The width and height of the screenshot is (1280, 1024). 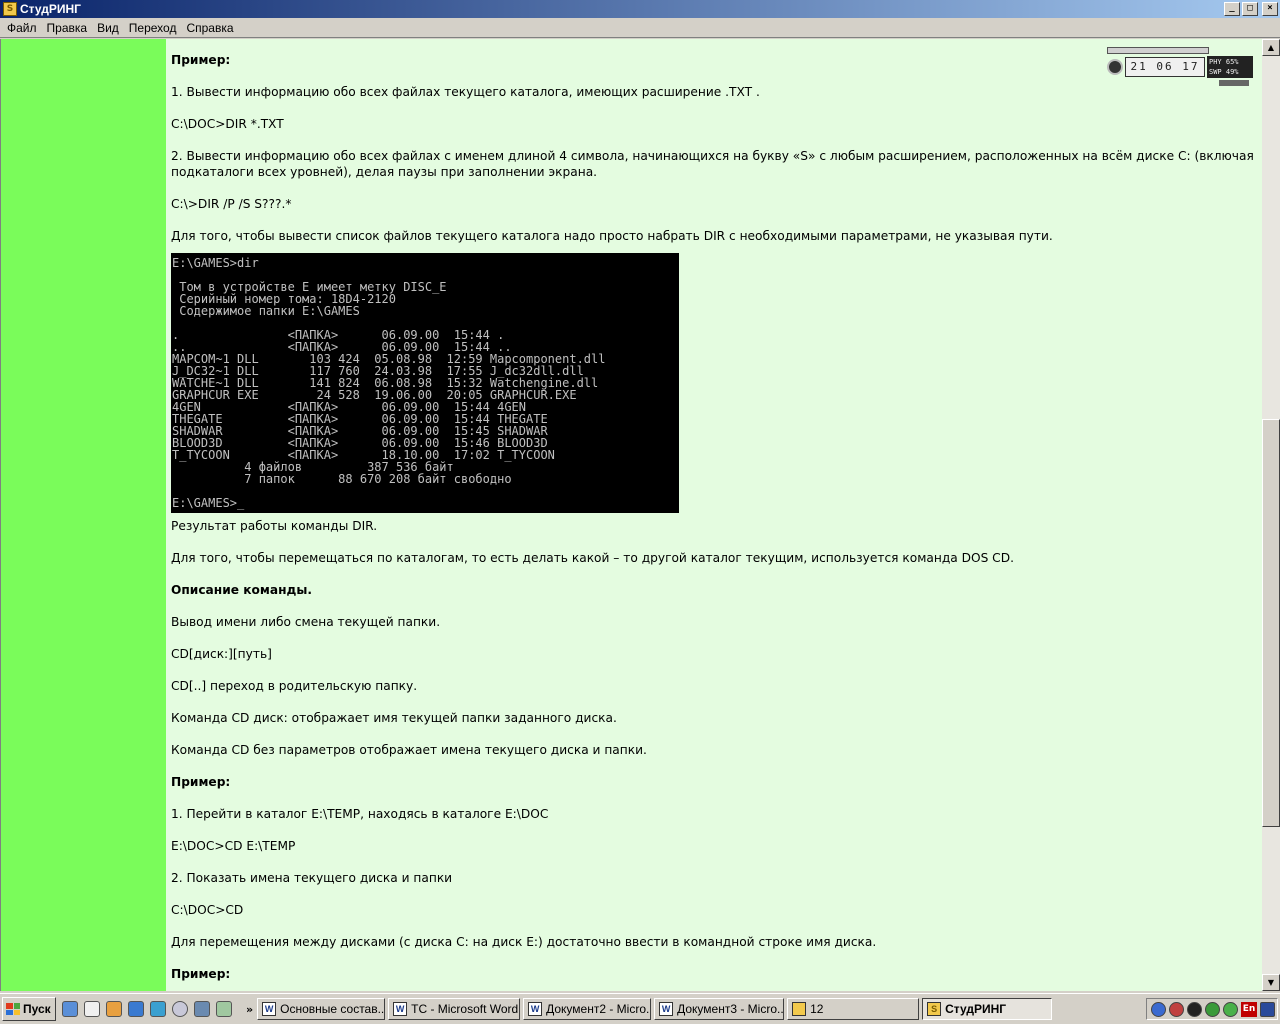 I want to click on command-example: C:\DOC>CD, so click(x=207, y=910).